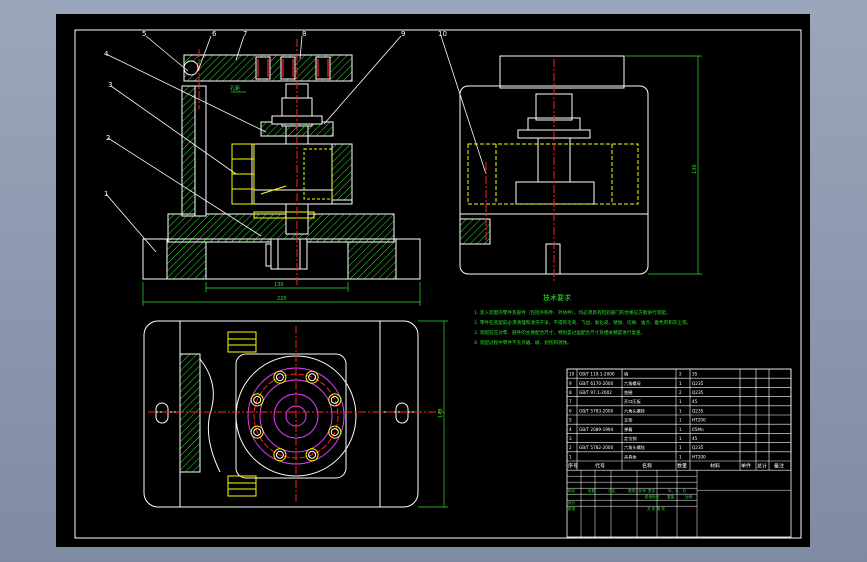 The image size is (867, 562). I want to click on title-label: 标记, so click(572, 490).